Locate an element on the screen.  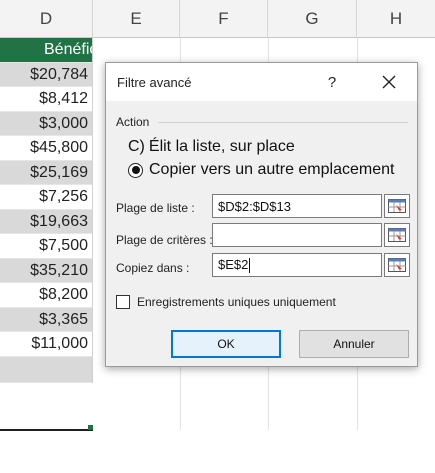
copy-to-value: $E$2 is located at coordinates (233, 264).